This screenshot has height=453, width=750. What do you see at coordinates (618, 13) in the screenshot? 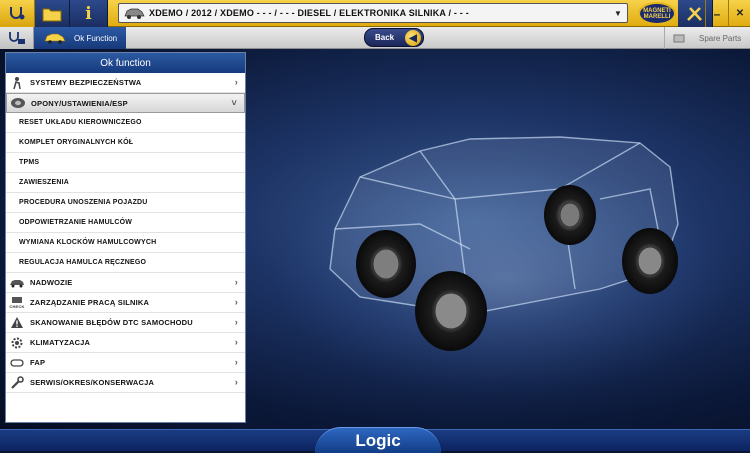
I see `chevron-down-icon: ▼` at bounding box center [618, 13].